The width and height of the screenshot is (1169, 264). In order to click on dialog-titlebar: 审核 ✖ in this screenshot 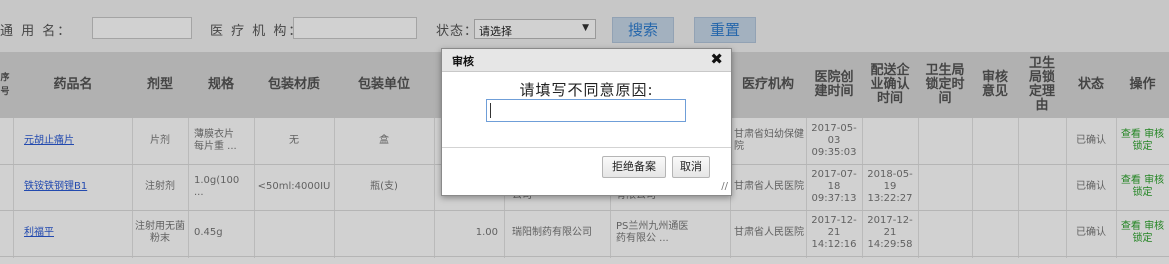, I will do `click(586, 60)`.